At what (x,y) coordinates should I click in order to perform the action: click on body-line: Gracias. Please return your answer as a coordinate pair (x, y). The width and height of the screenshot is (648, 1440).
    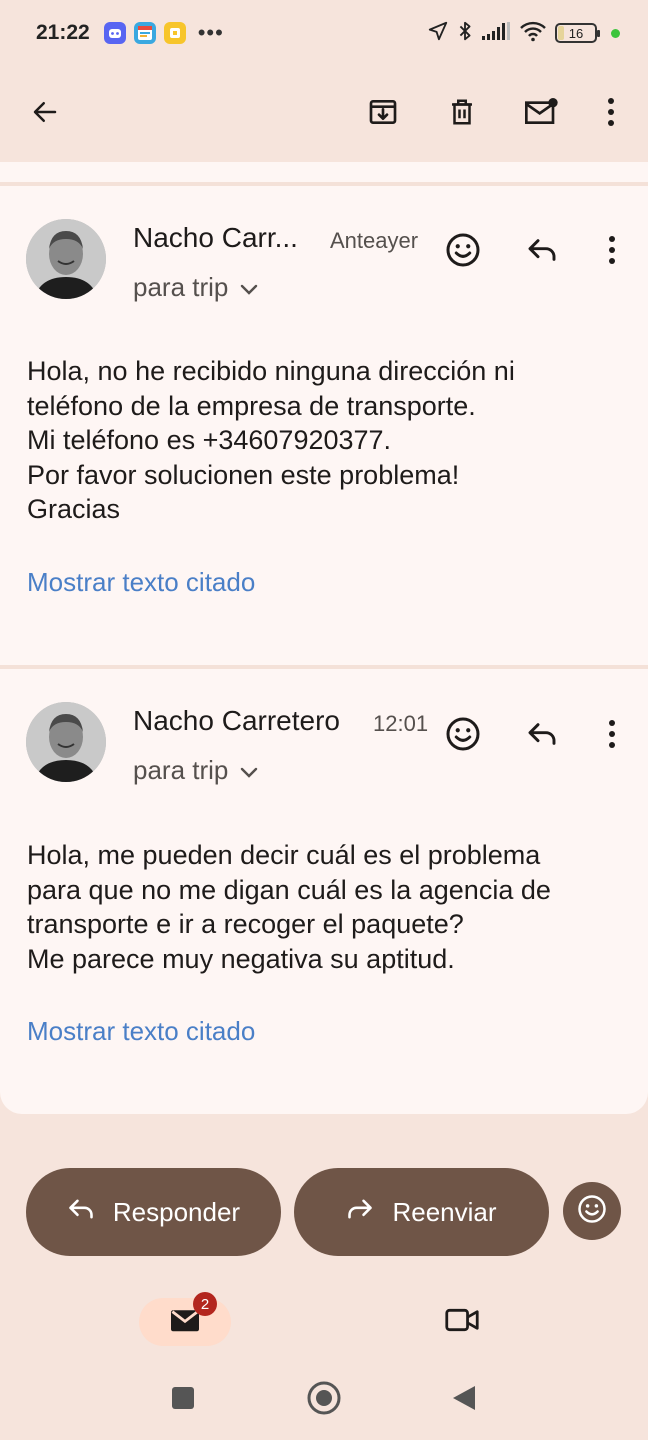
    Looking at the image, I should click on (74, 509).